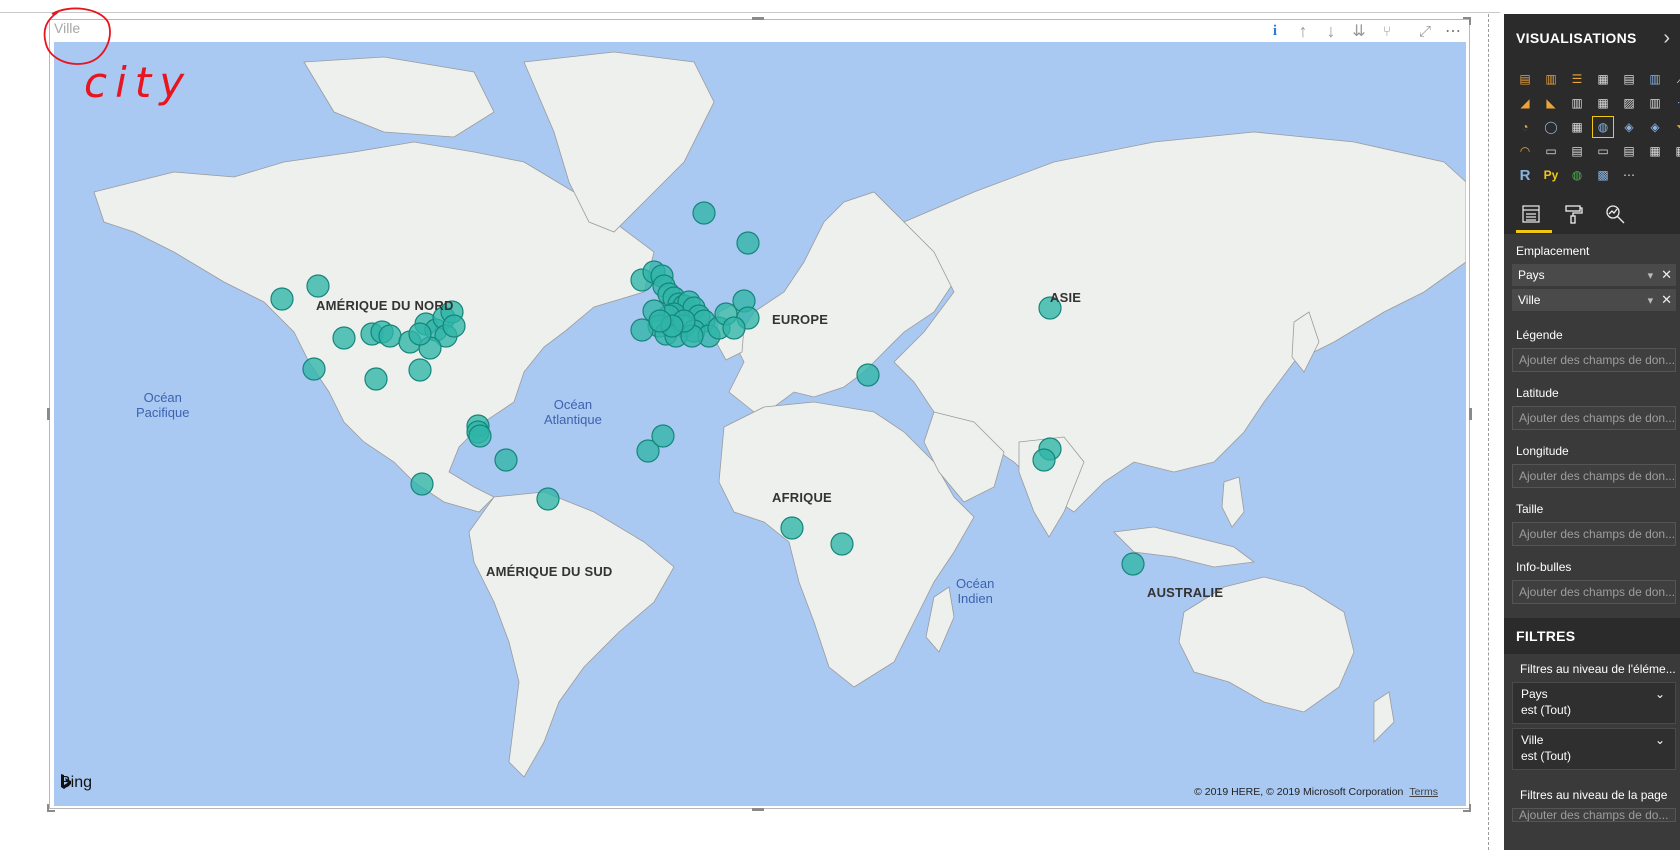  I want to click on table-icon: ▦, so click(1655, 151).